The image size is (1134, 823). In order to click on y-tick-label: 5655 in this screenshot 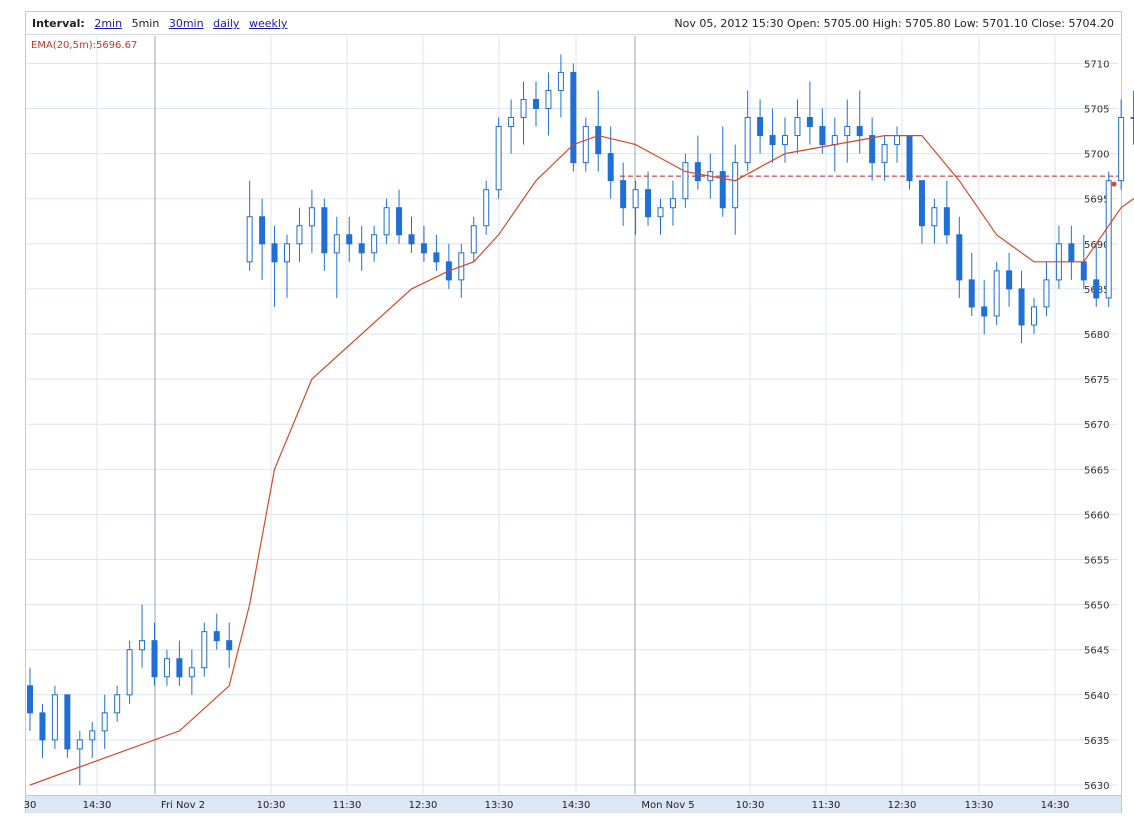, I will do `click(1096, 561)`.